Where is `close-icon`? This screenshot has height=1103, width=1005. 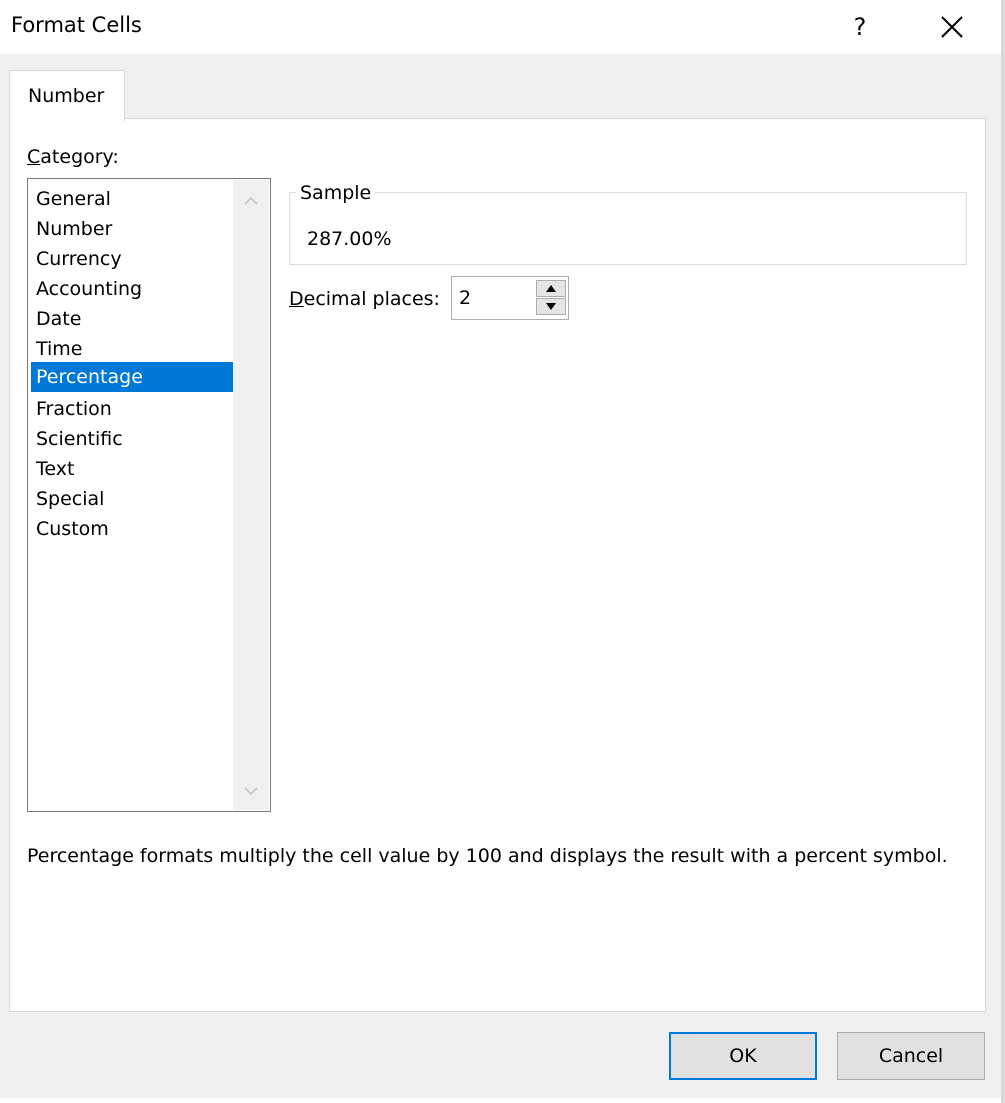
close-icon is located at coordinates (952, 27).